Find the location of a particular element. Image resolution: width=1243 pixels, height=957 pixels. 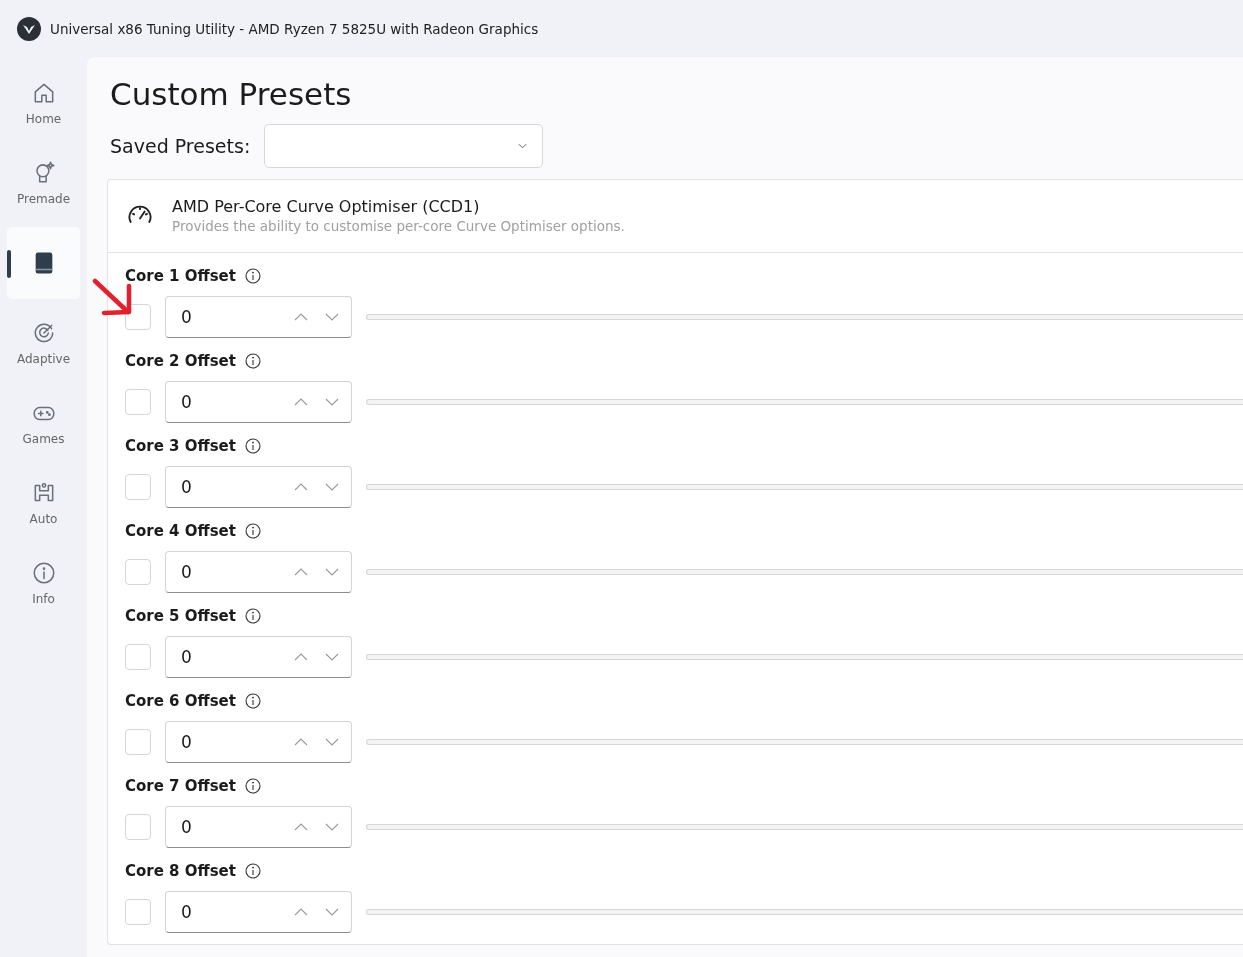

nav-item is located at coordinates (43, 263).